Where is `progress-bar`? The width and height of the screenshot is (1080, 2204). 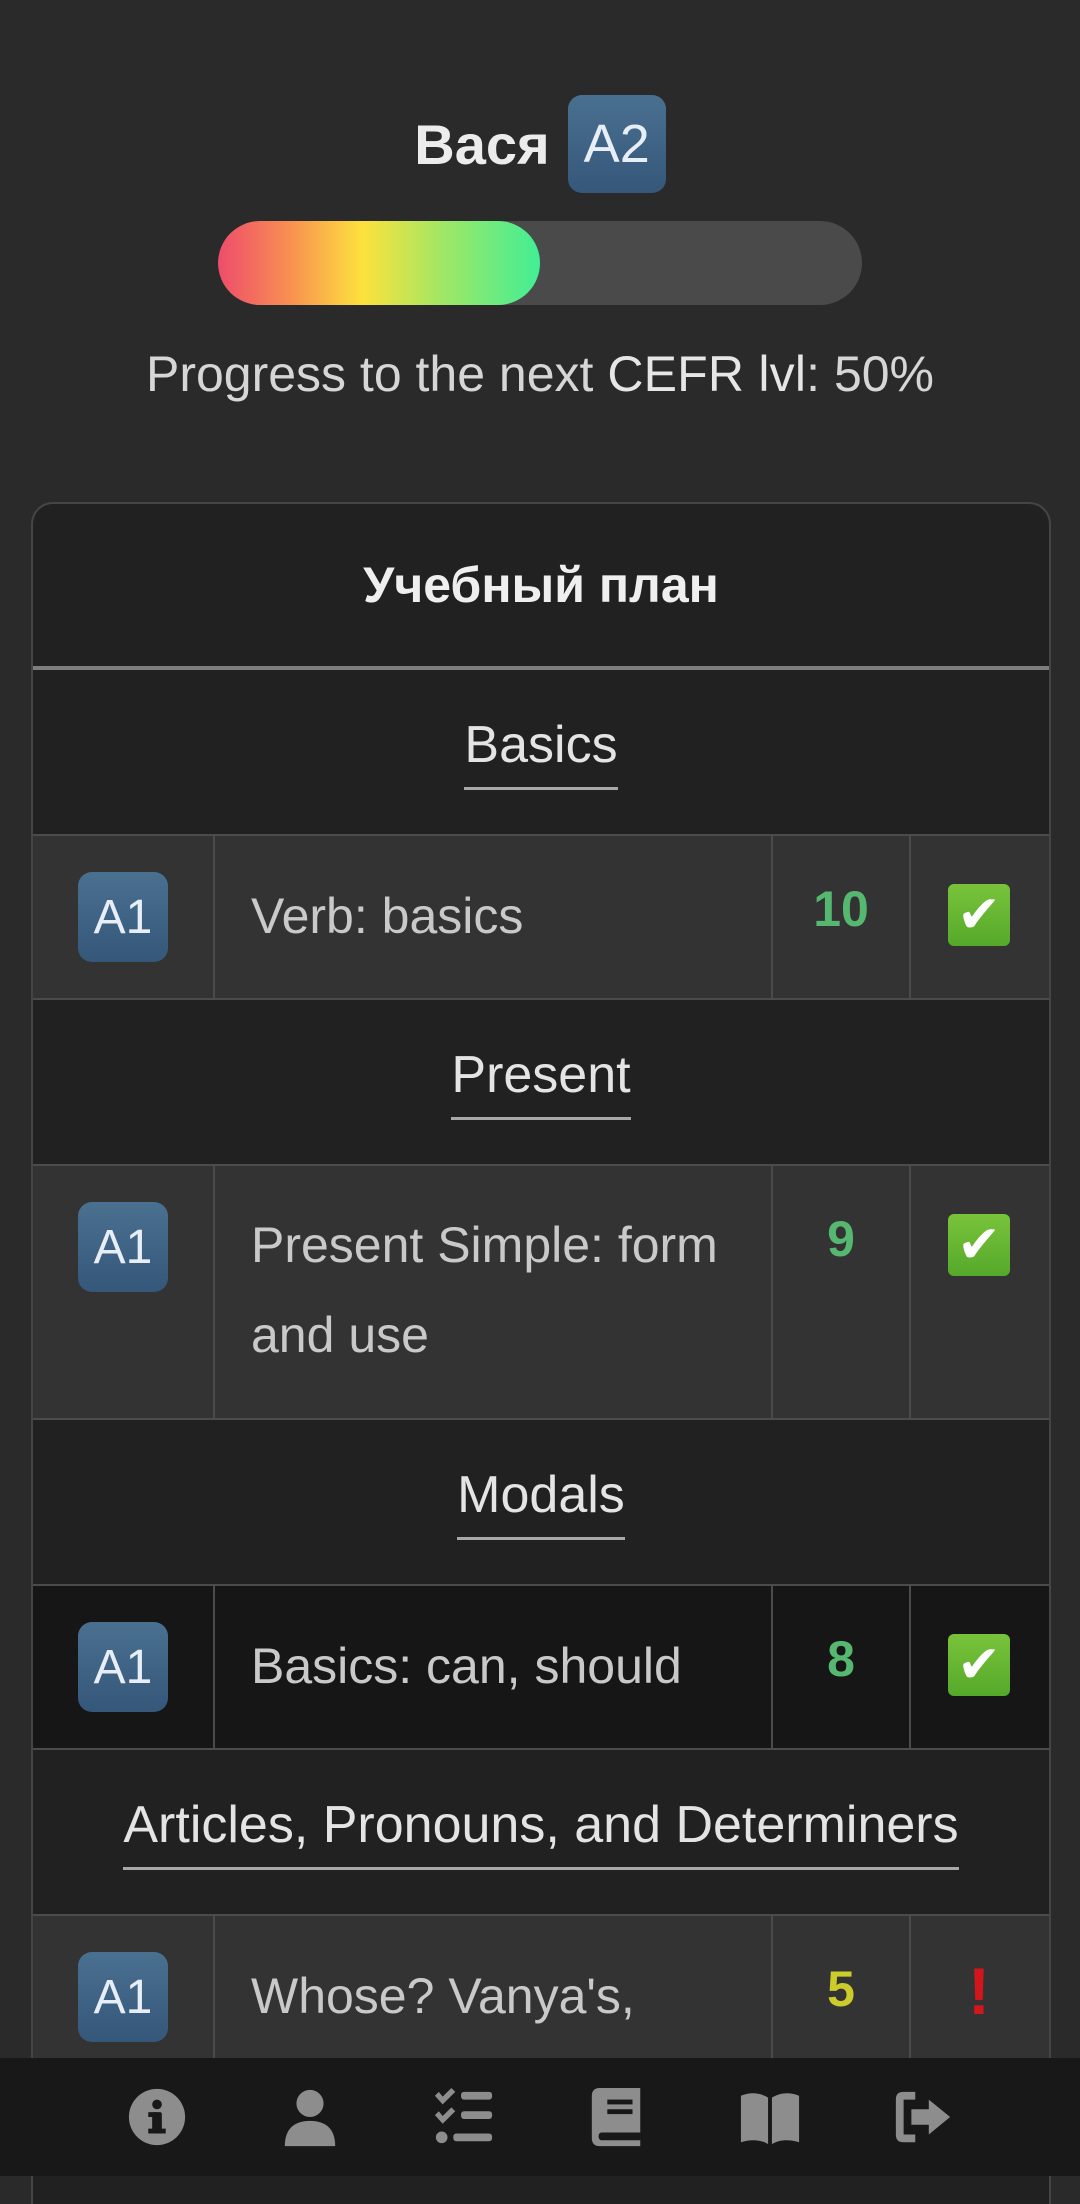 progress-bar is located at coordinates (540, 263).